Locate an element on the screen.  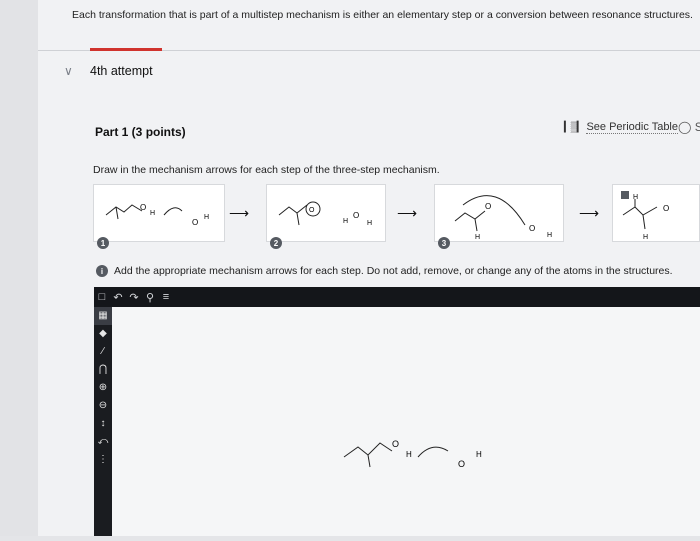
zoom-icon: ⚲ is located at coordinates (150, 297).